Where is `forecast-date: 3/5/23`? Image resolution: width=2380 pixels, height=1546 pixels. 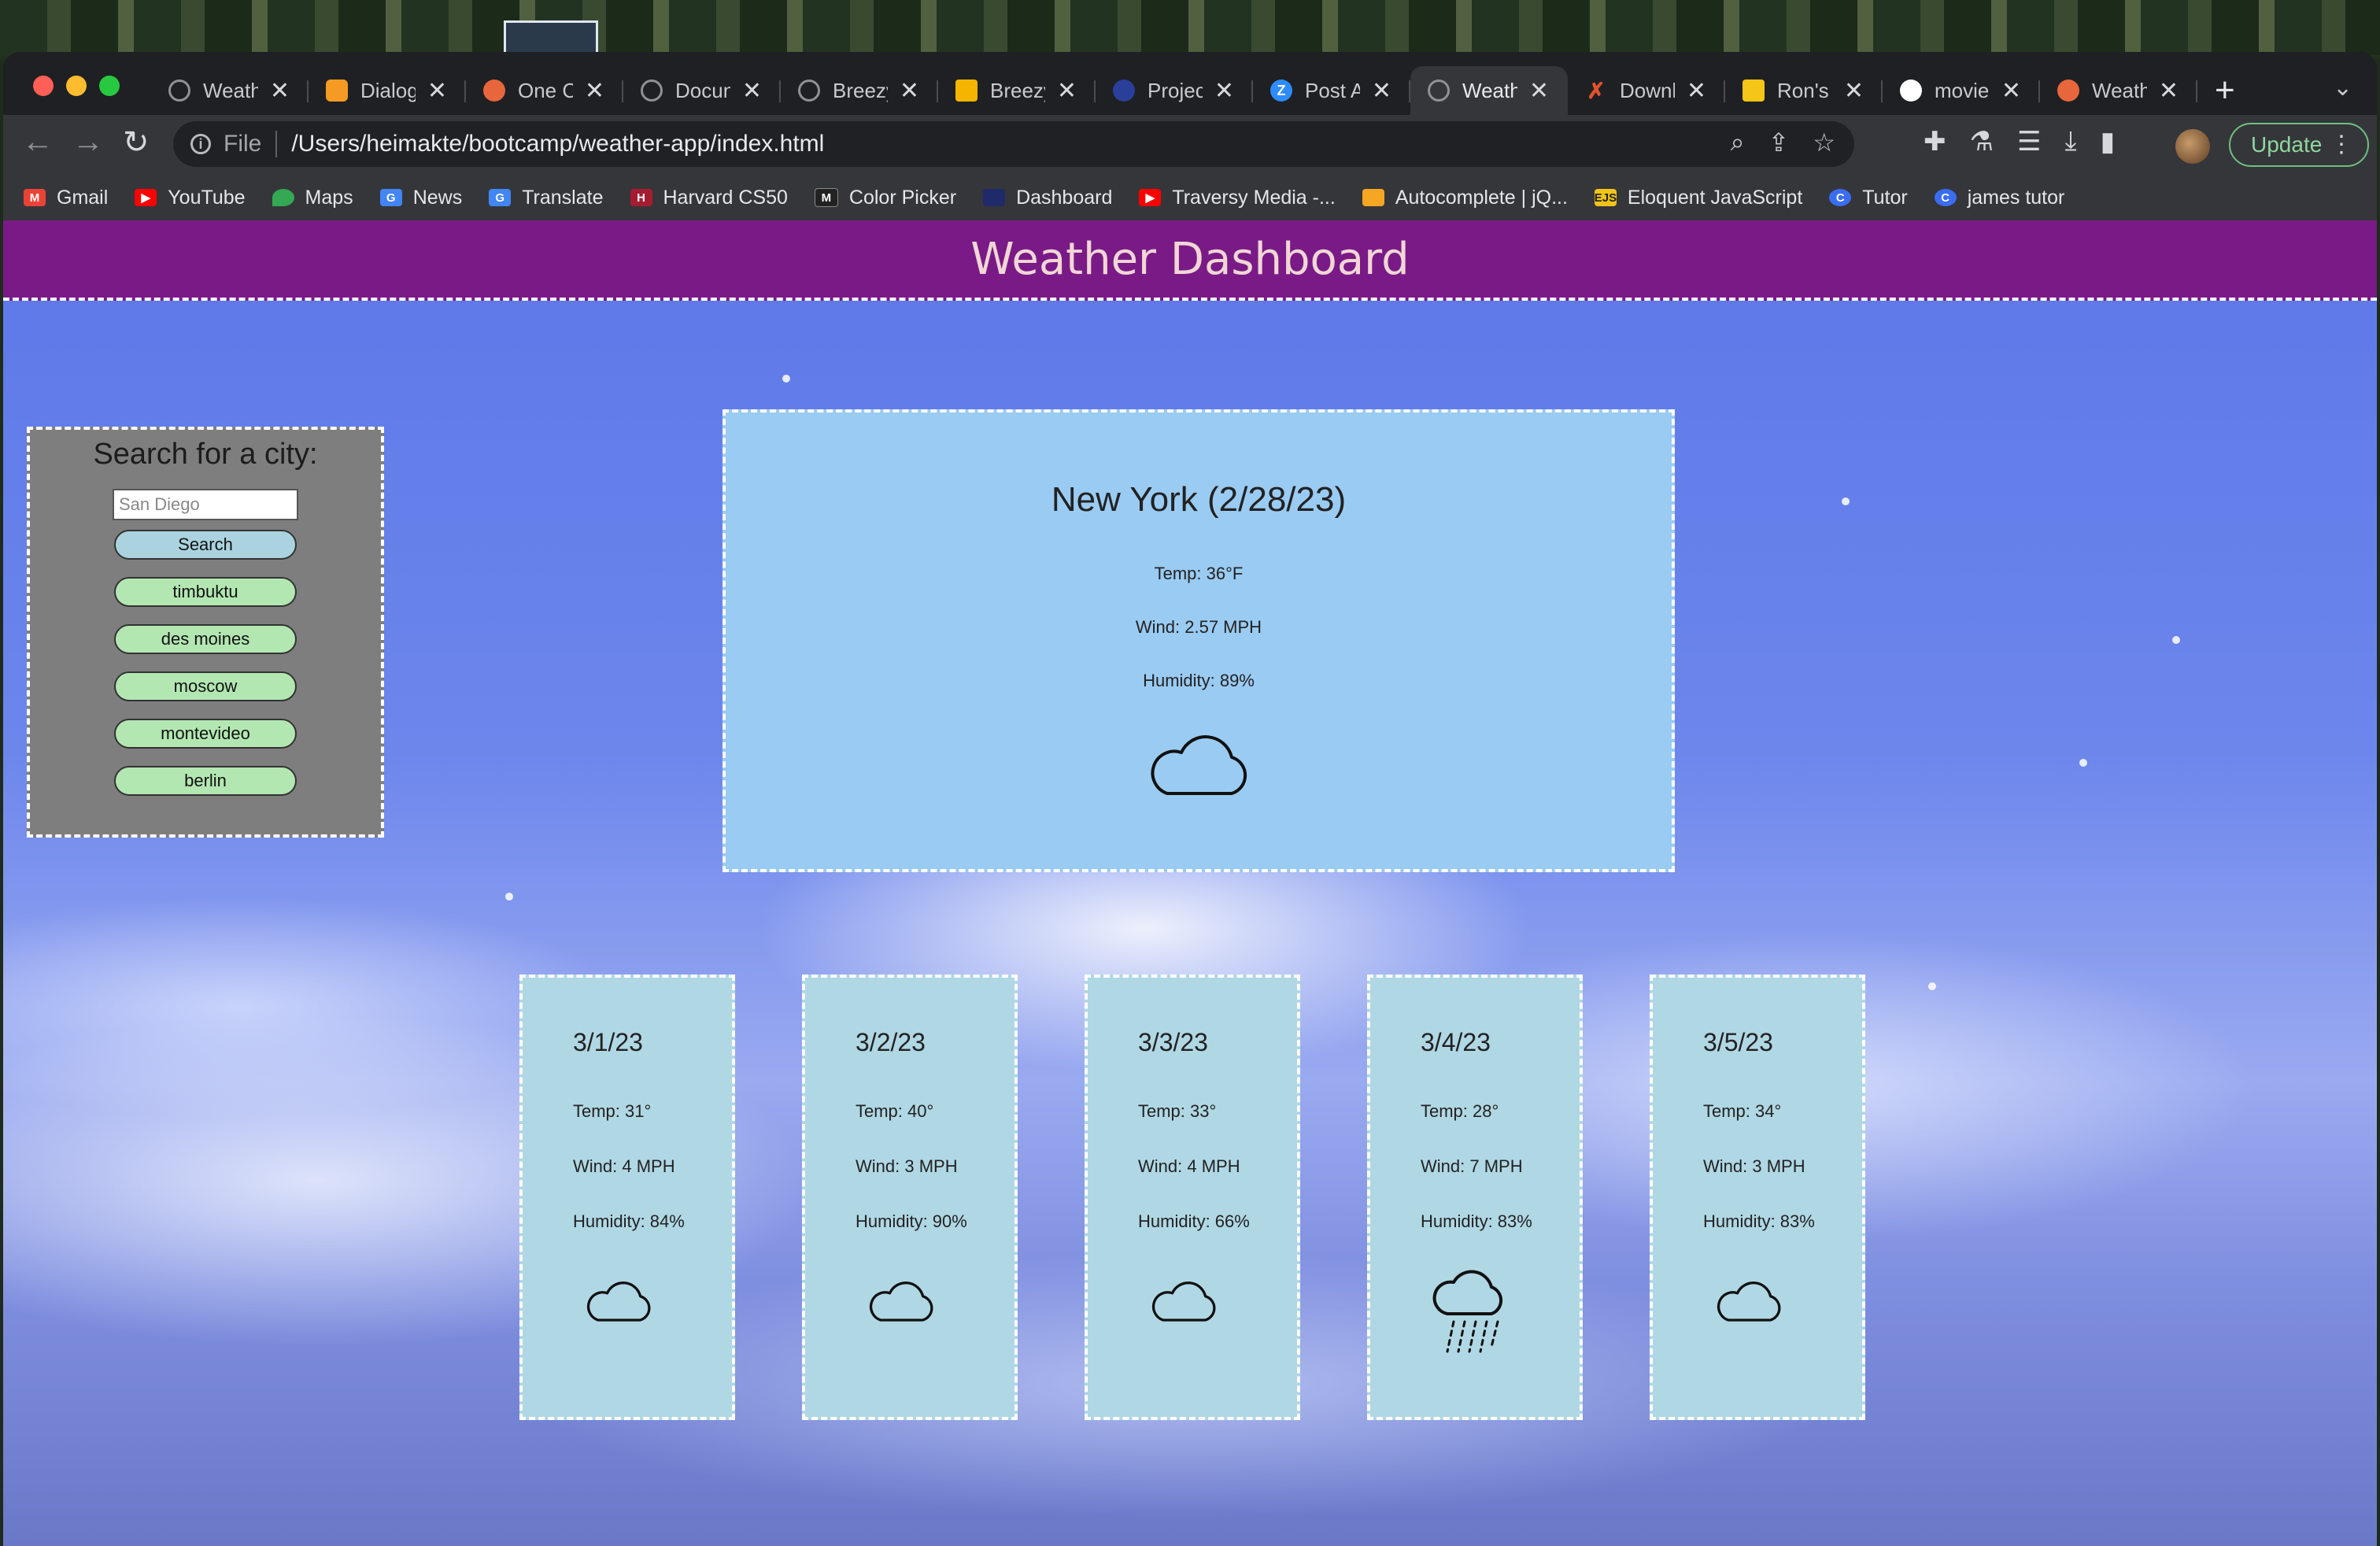 forecast-date: 3/5/23 is located at coordinates (1738, 1042).